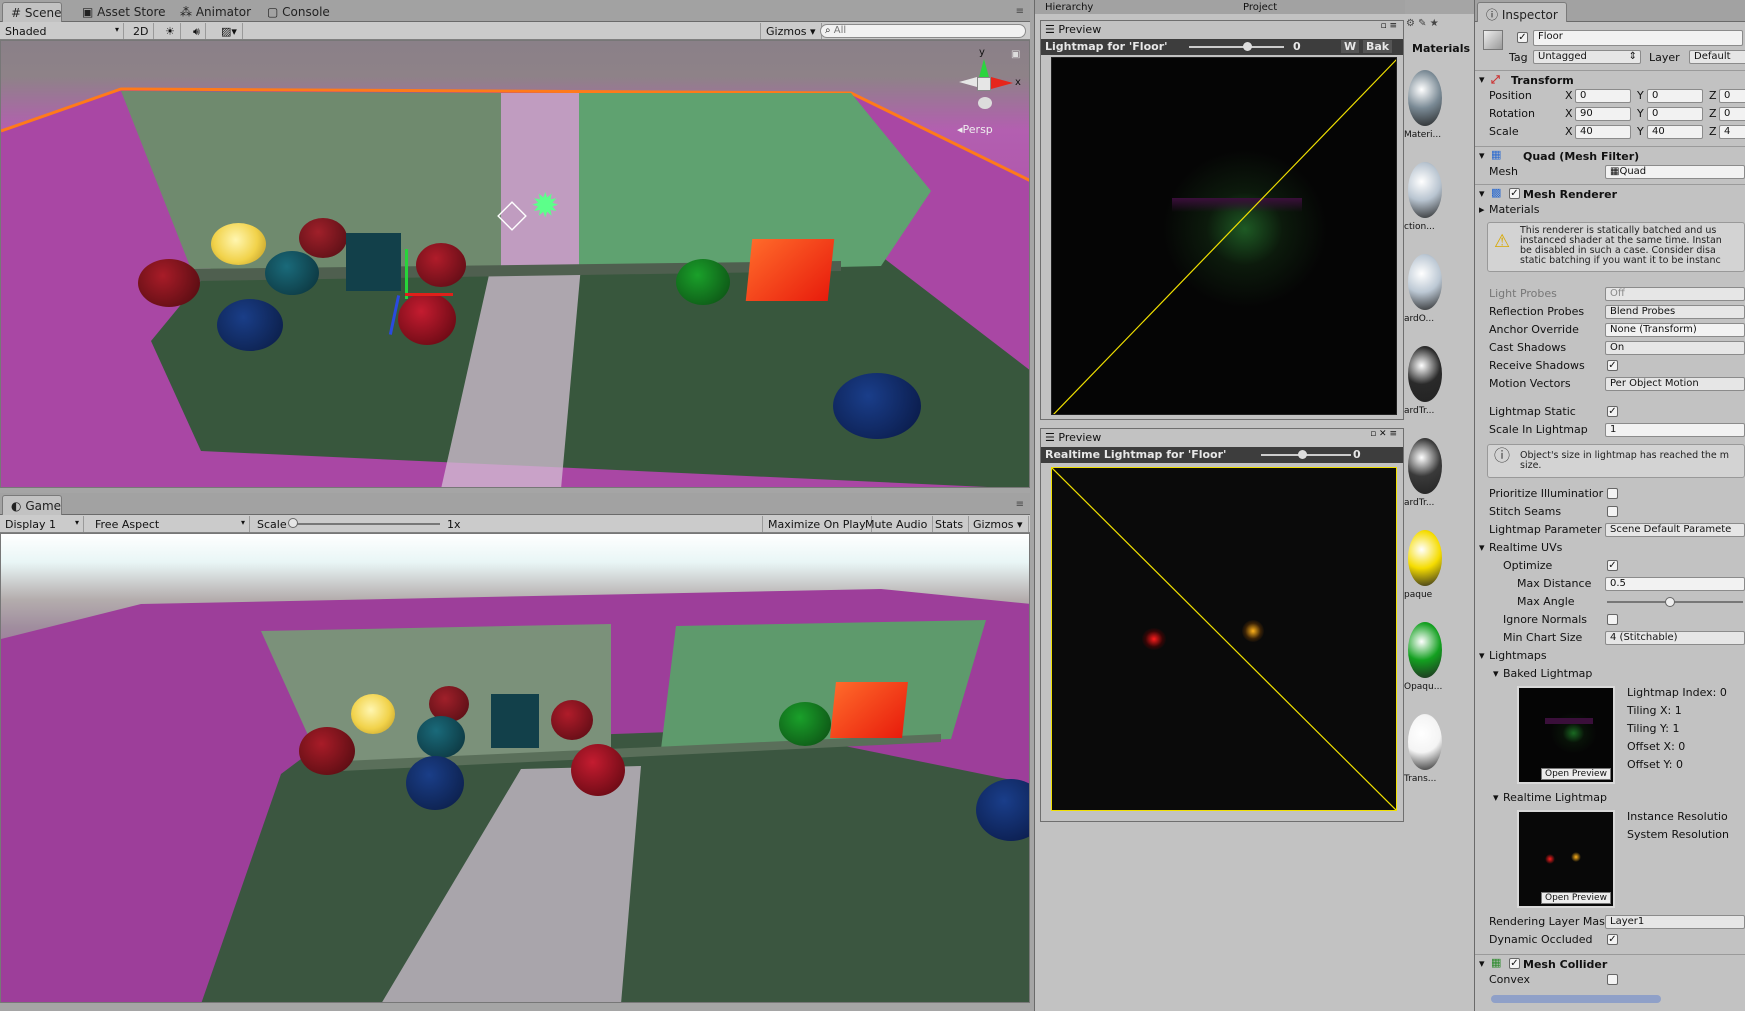 The image size is (1745, 1011). Describe the element at coordinates (1388, 26) in the screenshot. I see `panel-menu-icon: ▫ ≡` at that location.